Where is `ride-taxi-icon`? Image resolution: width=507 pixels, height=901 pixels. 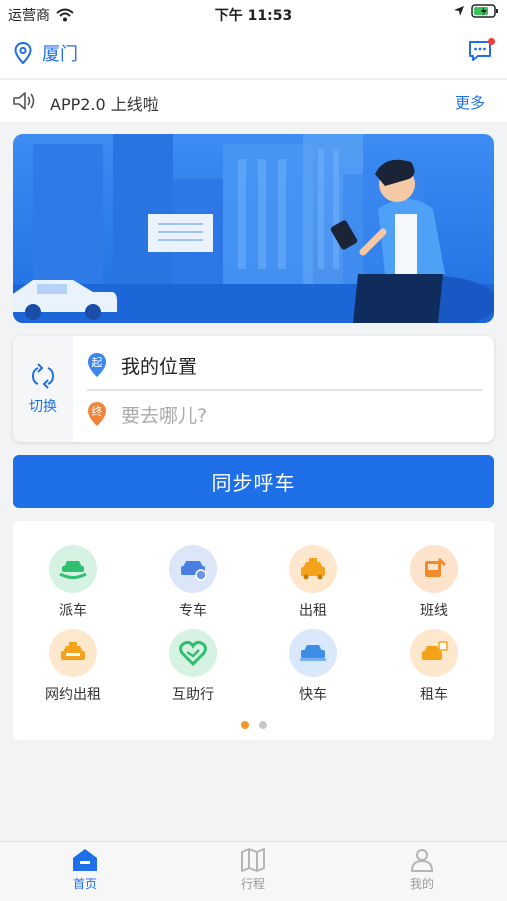 ride-taxi-icon is located at coordinates (73, 653).